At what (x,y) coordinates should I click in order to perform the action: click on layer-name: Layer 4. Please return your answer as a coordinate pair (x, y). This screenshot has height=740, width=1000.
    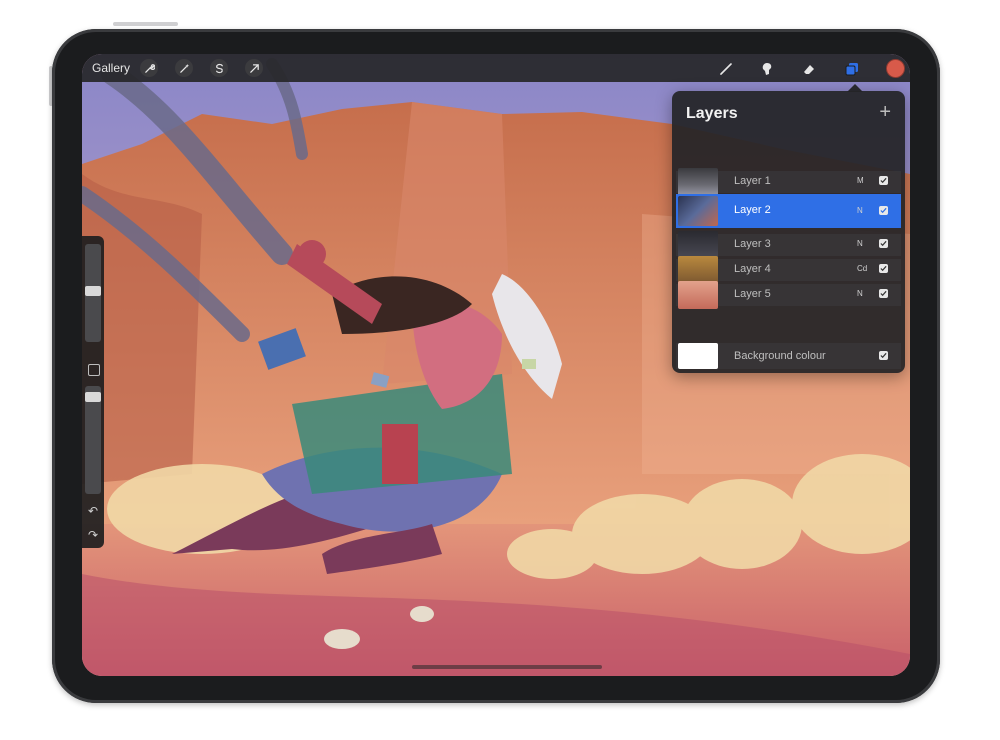
    Looking at the image, I should click on (752, 269).